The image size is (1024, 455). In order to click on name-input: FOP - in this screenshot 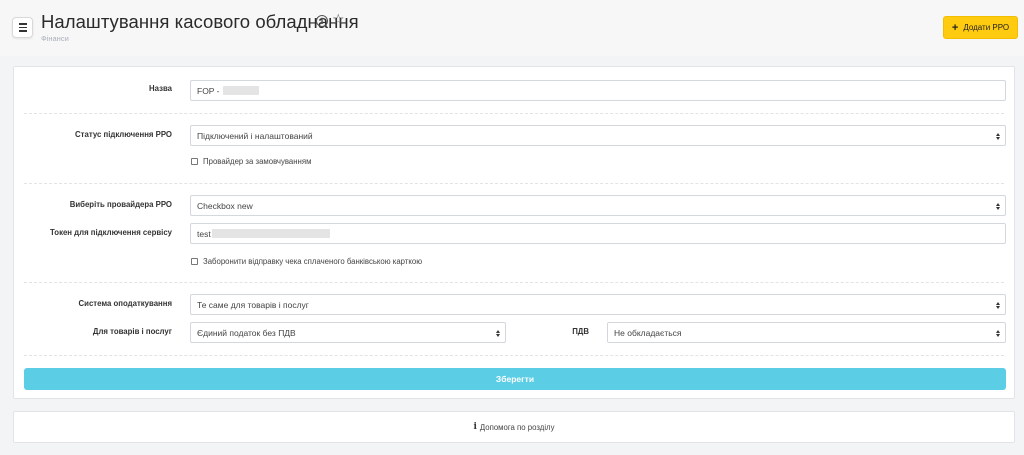, I will do `click(598, 90)`.